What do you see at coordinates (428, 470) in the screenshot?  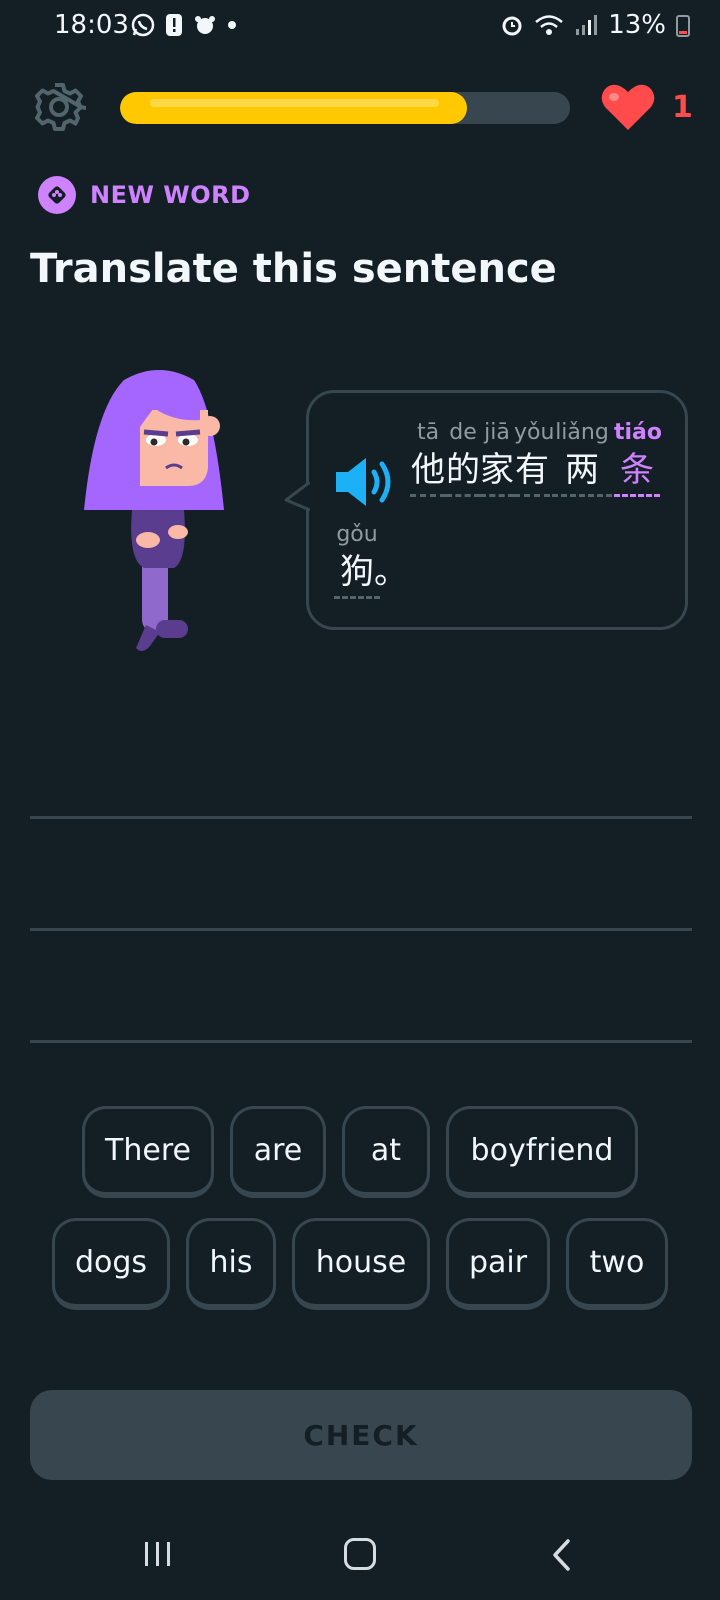 I see `word-hanzi: 他` at bounding box center [428, 470].